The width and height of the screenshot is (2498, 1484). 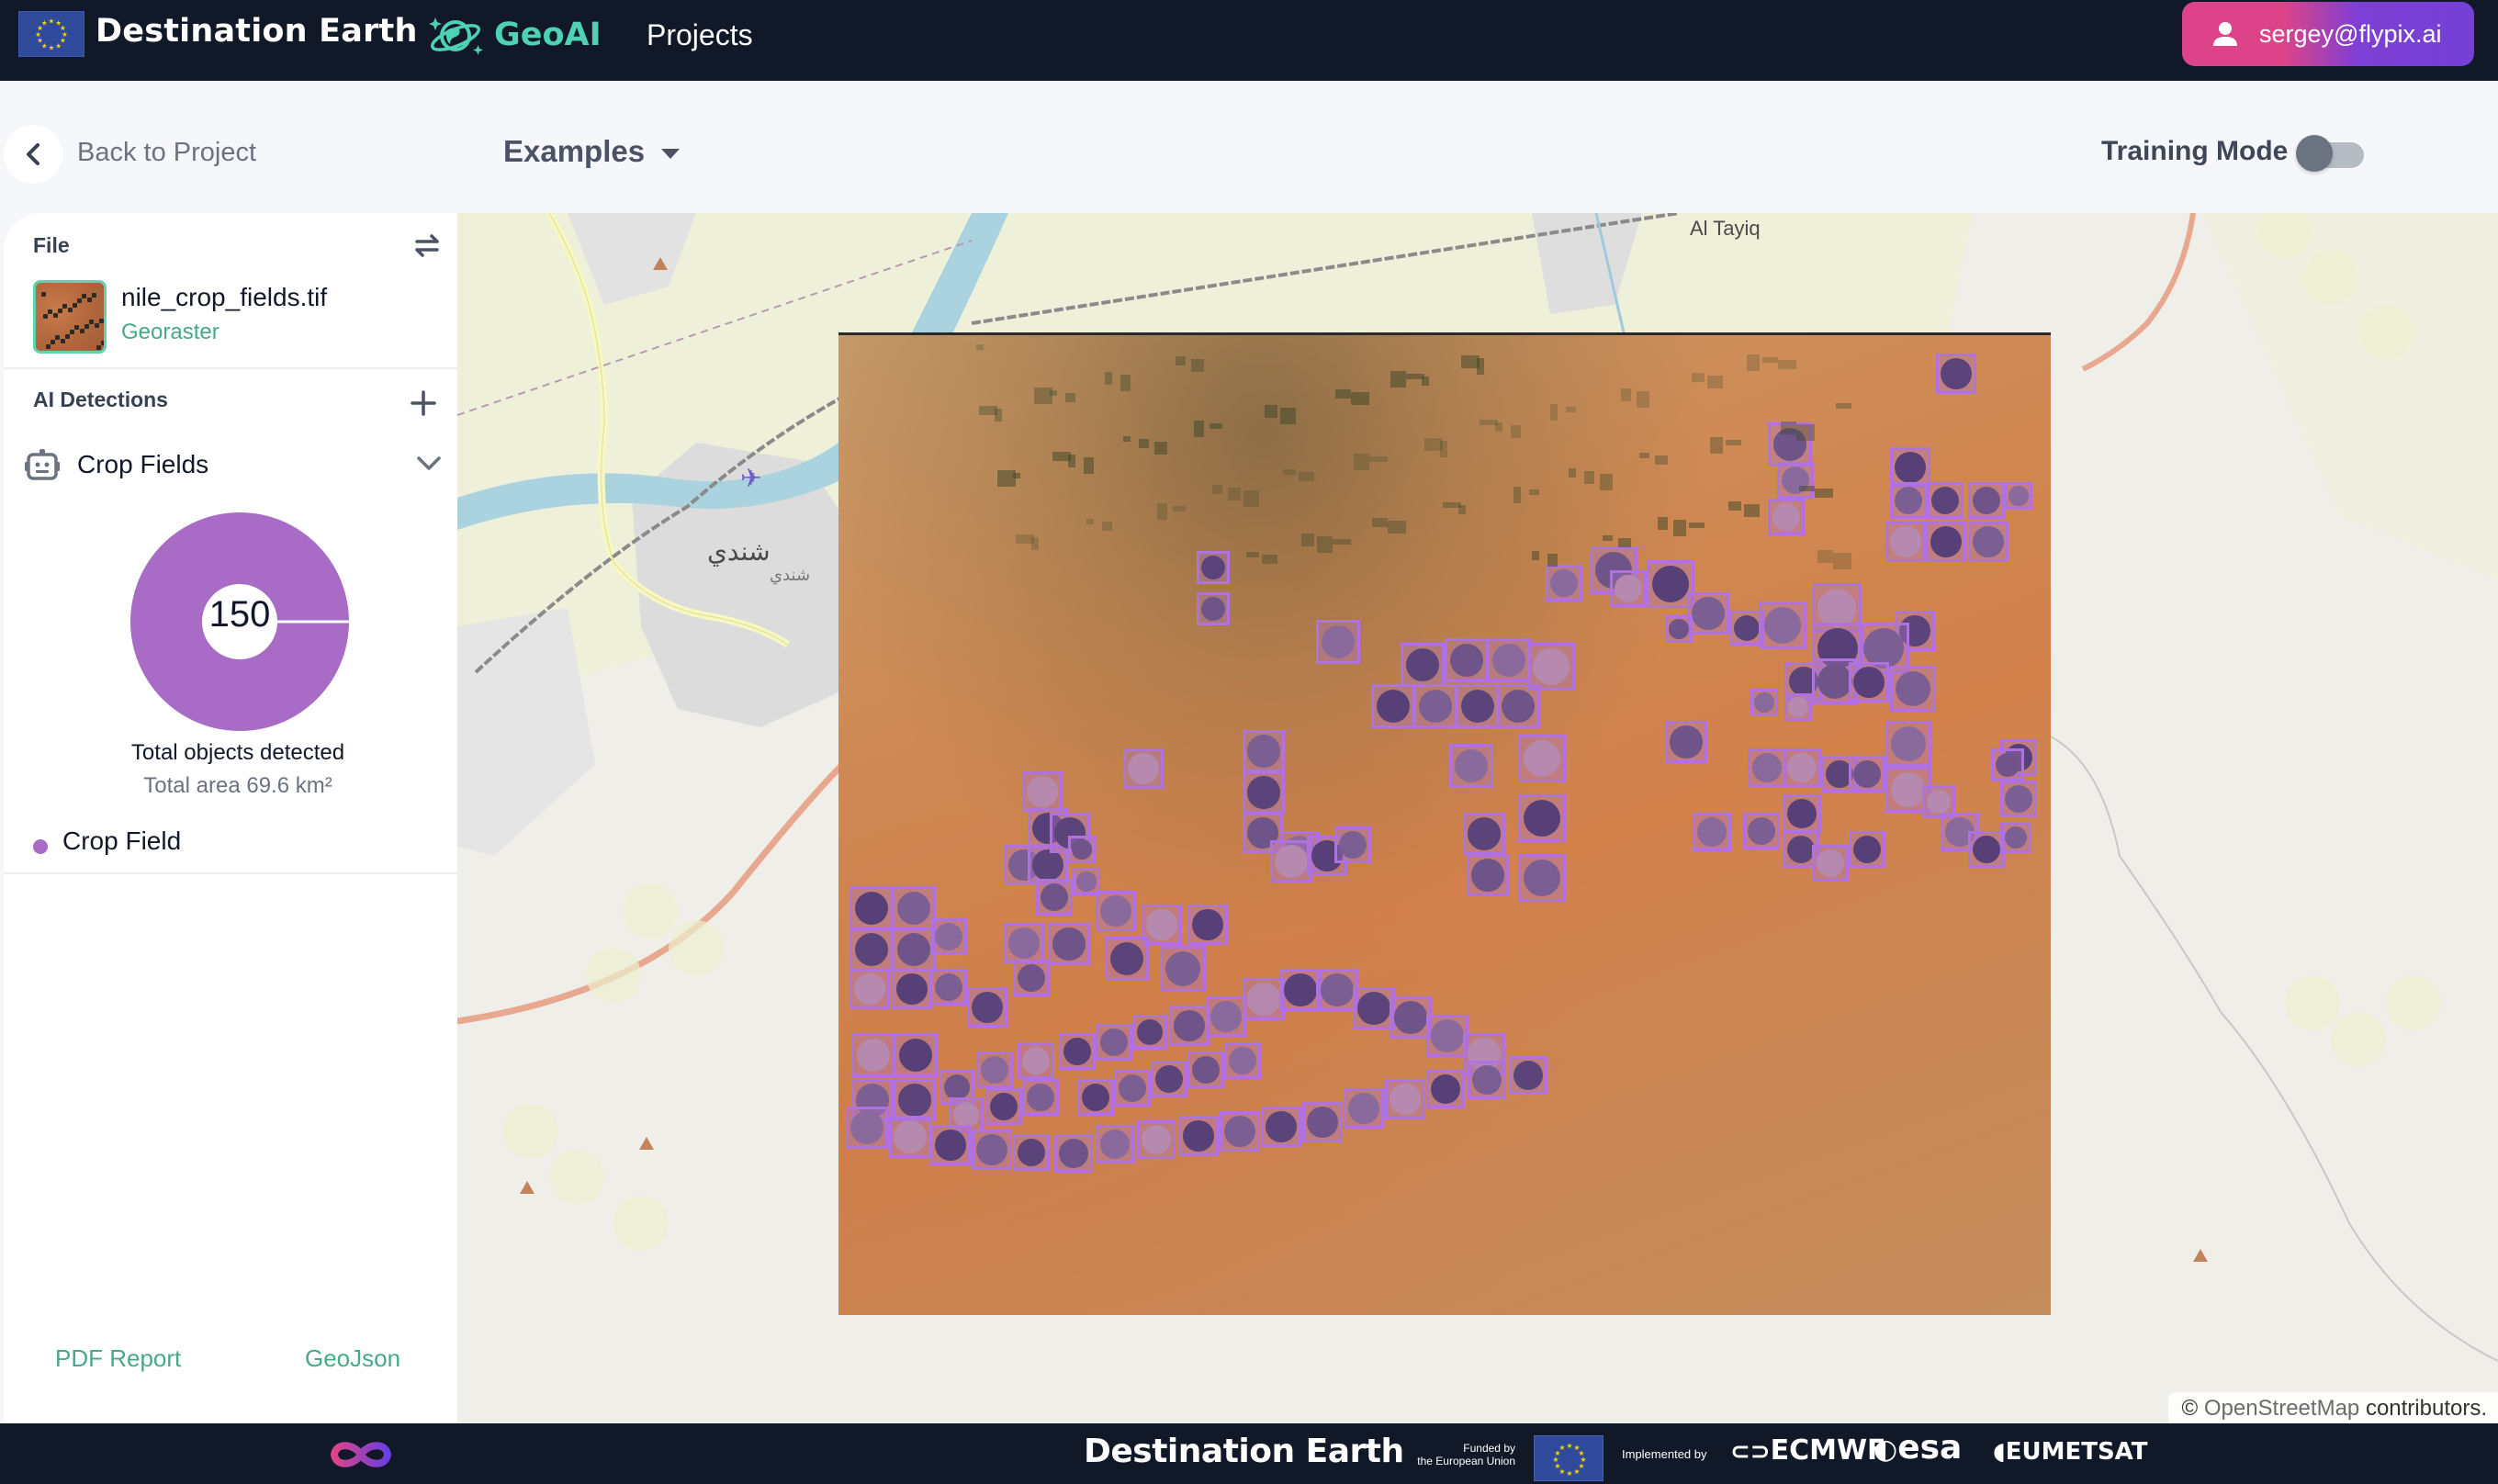 I want to click on add-detection-icon, so click(x=423, y=404).